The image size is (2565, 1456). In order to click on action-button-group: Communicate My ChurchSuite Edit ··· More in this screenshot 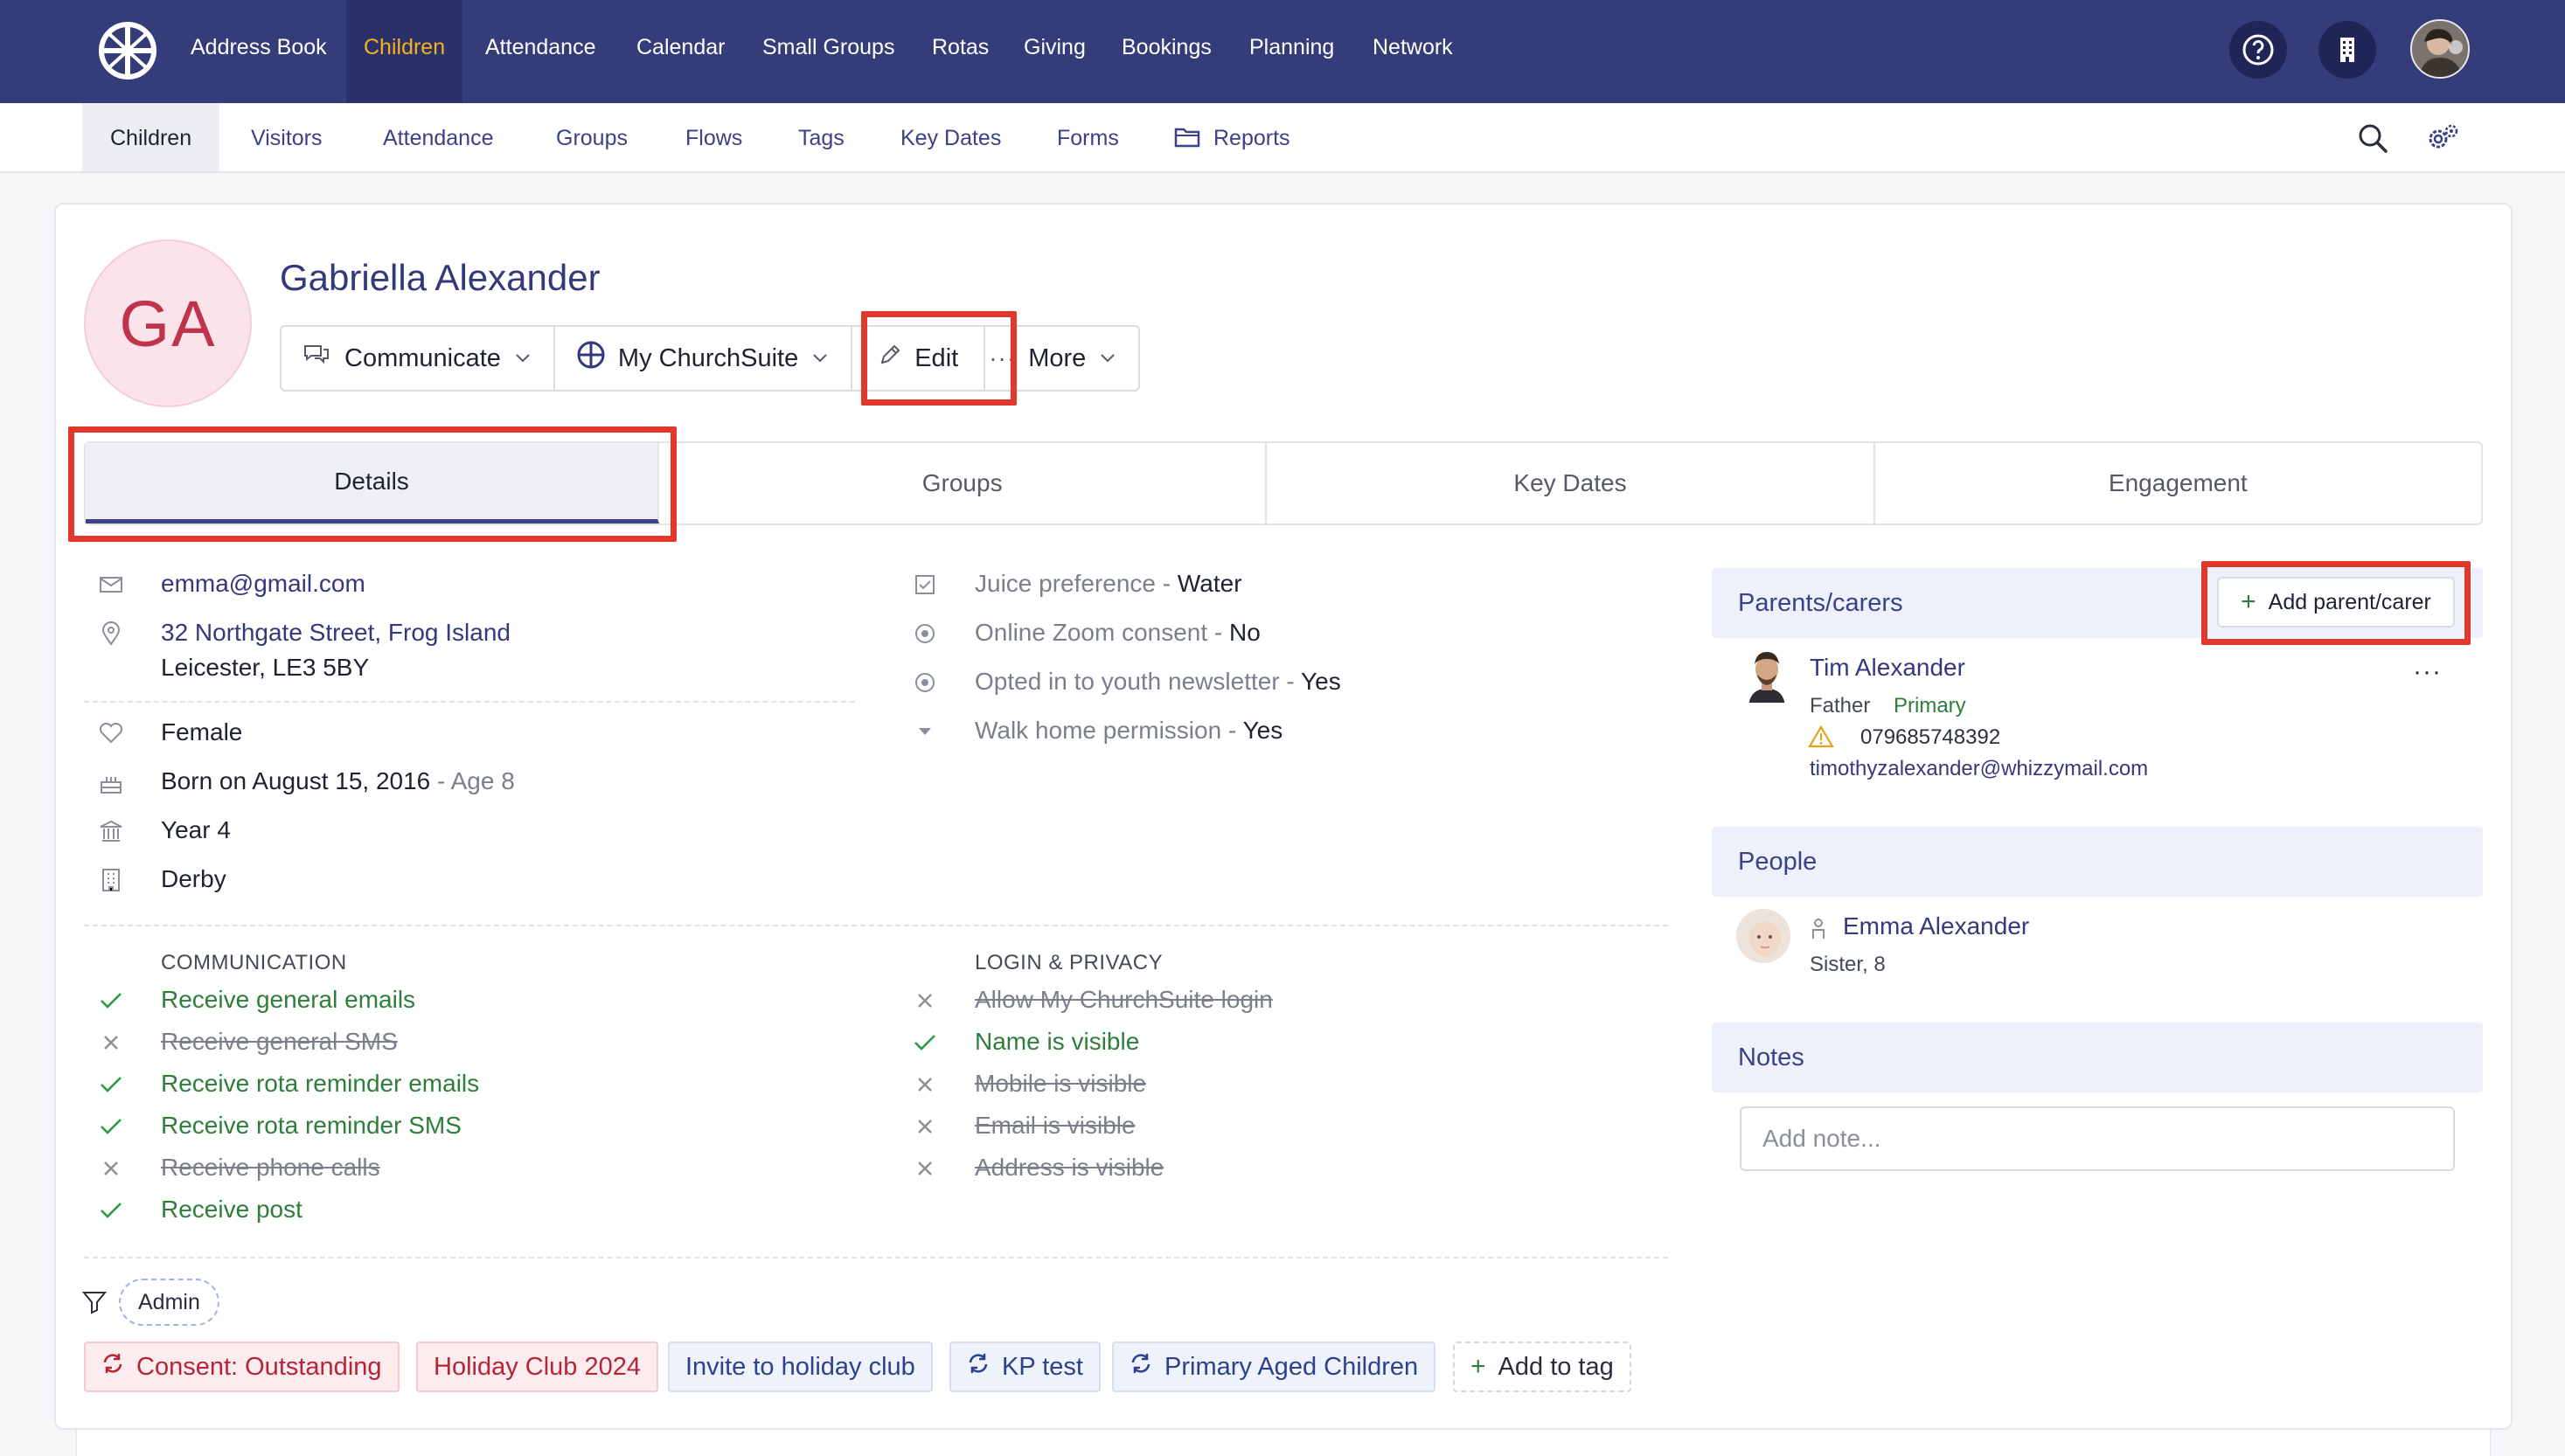, I will do `click(710, 358)`.